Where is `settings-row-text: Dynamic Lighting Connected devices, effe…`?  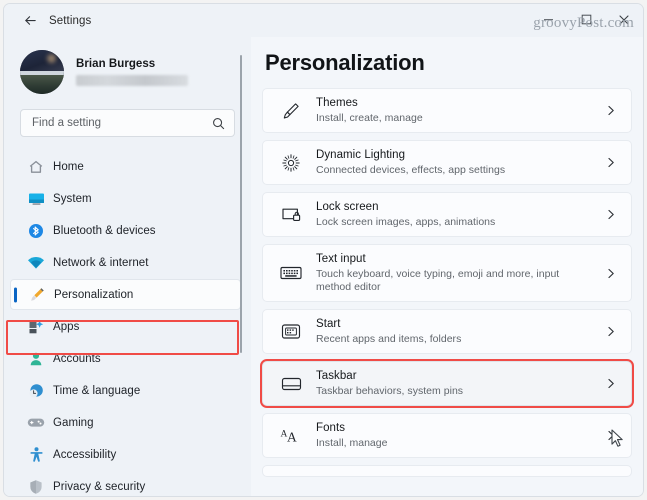 settings-row-text: Dynamic Lighting Connected devices, effe… is located at coordinates (460, 162).